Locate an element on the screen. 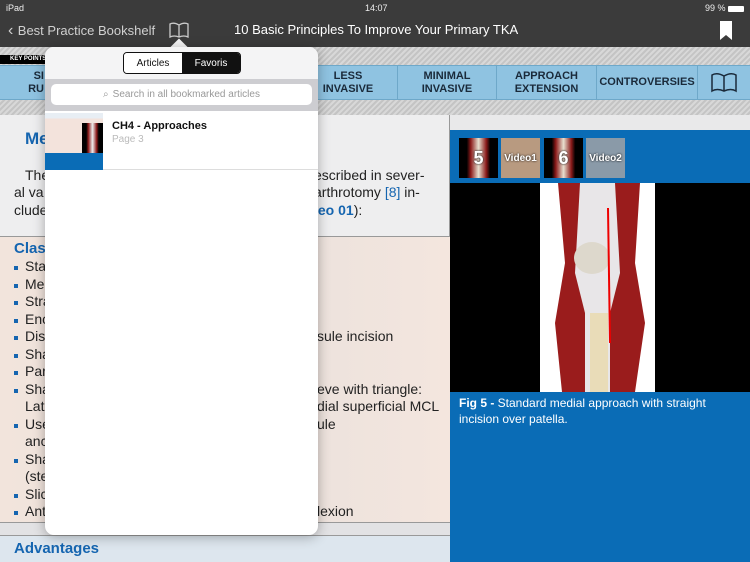 This screenshot has width=750, height=562. reference-link: [8] is located at coordinates (393, 192).